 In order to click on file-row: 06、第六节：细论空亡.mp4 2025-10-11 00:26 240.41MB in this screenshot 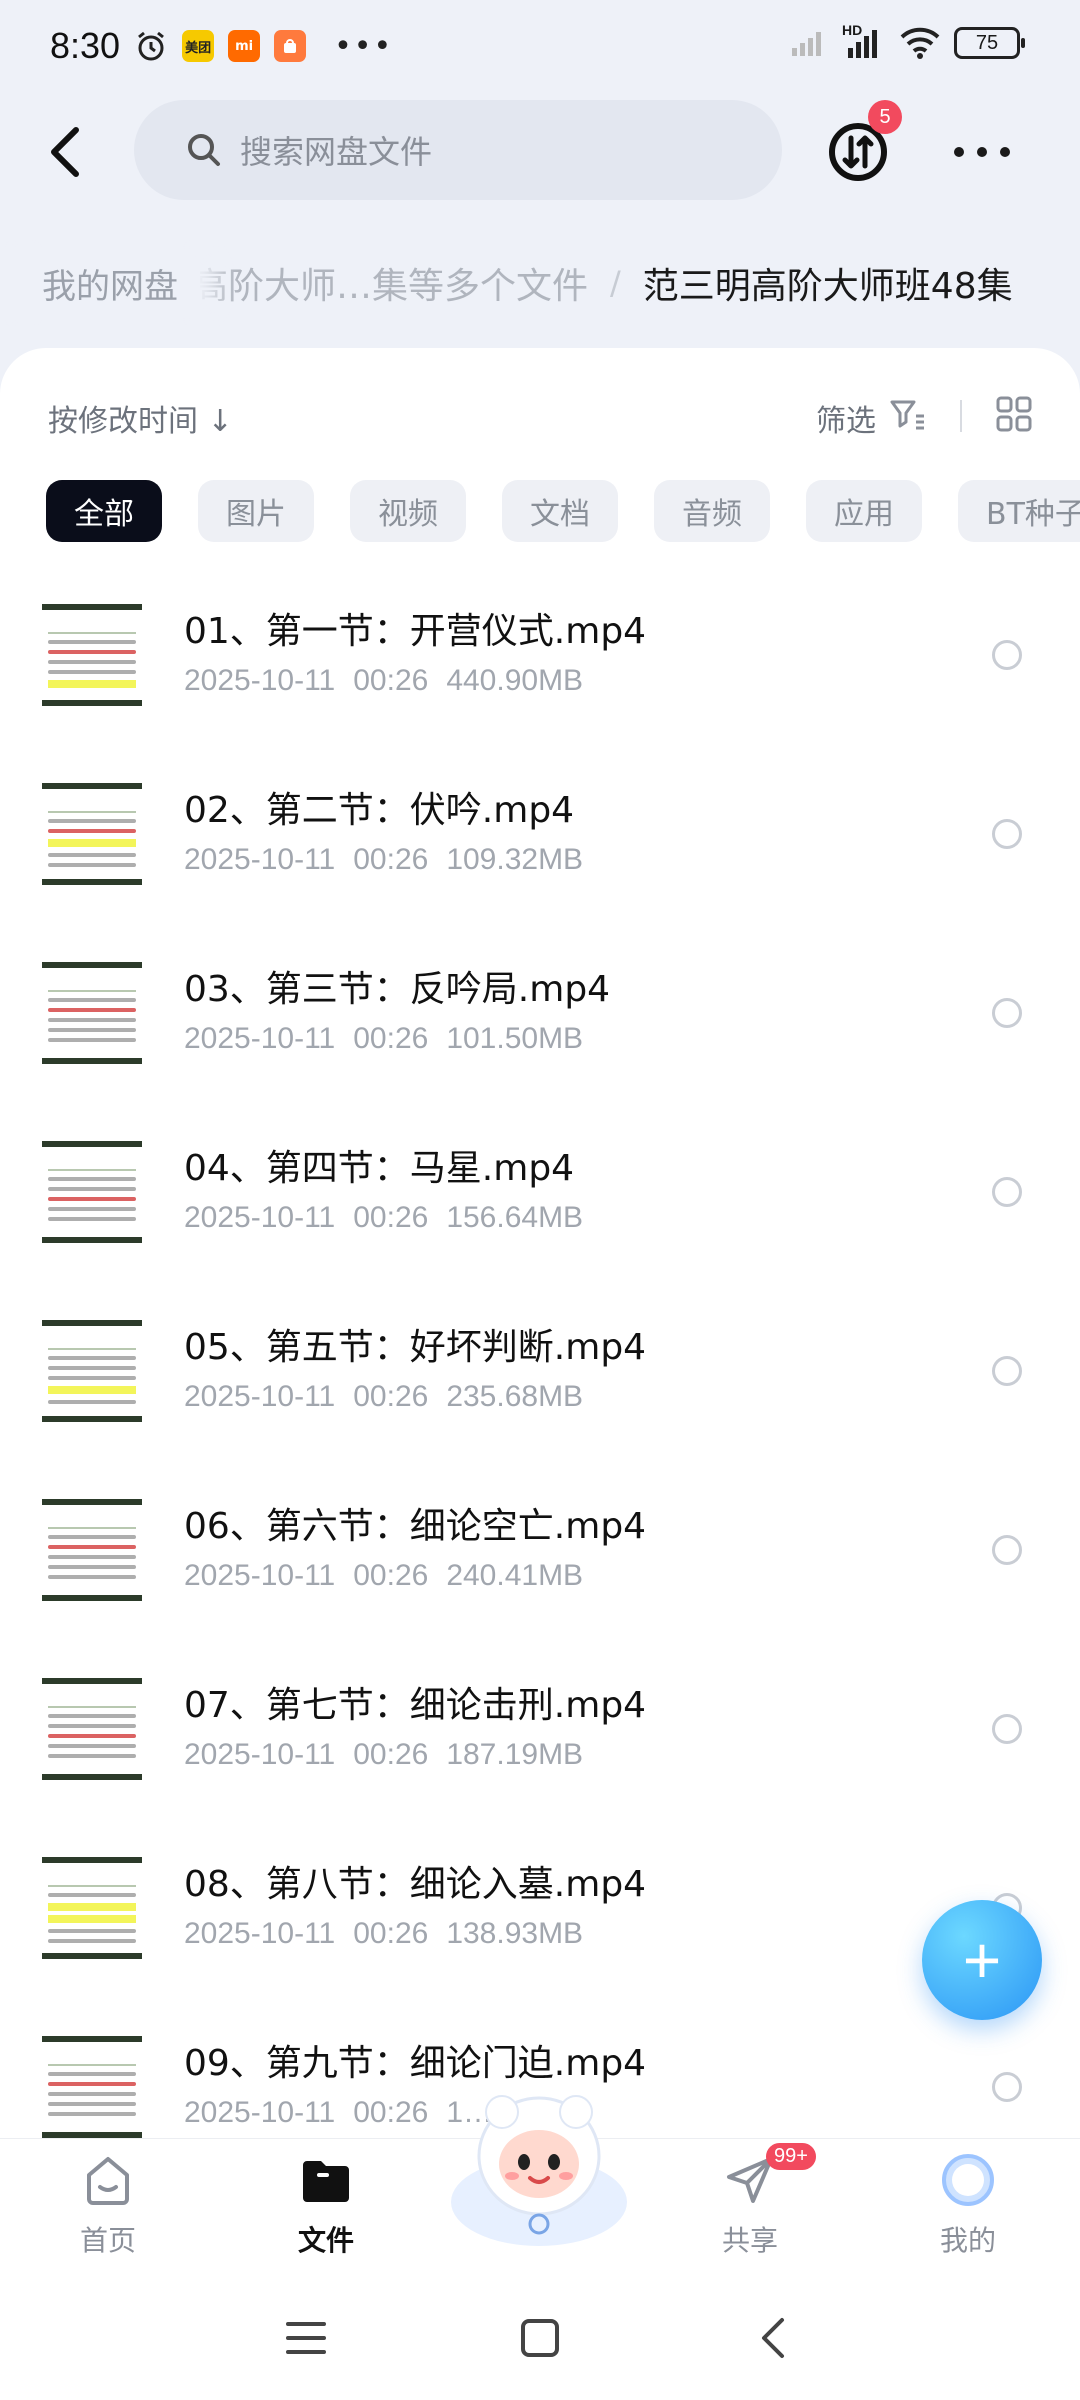, I will do `click(540, 1562)`.